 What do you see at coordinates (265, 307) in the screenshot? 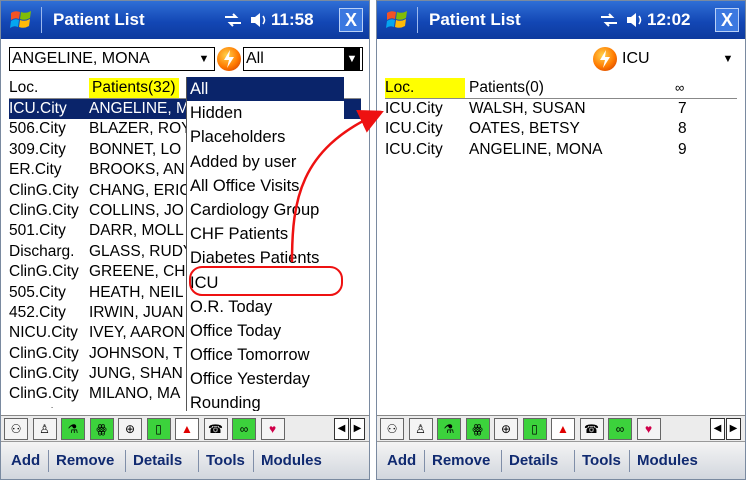
I see `dropdown-item: O.R. Today` at bounding box center [265, 307].